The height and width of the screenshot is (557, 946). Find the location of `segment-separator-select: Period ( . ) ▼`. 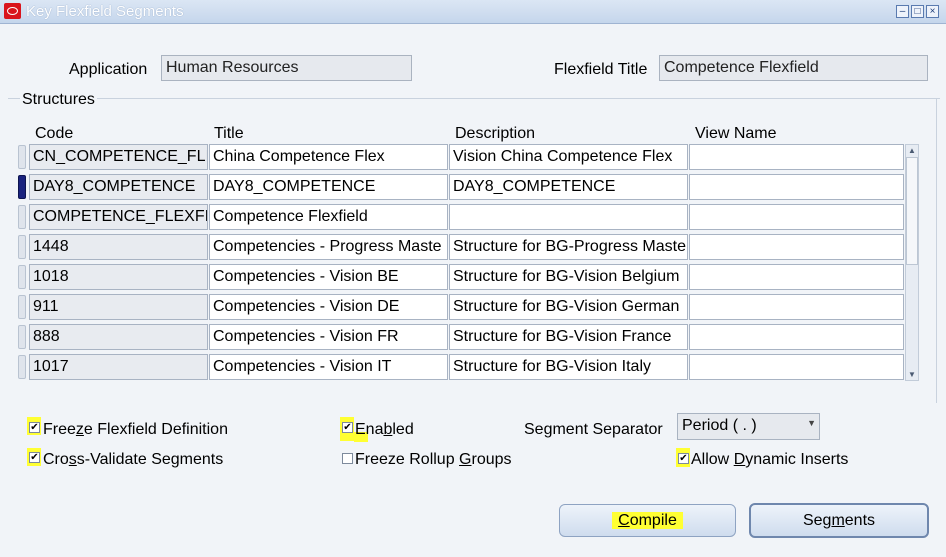

segment-separator-select: Period ( . ) ▼ is located at coordinates (748, 426).